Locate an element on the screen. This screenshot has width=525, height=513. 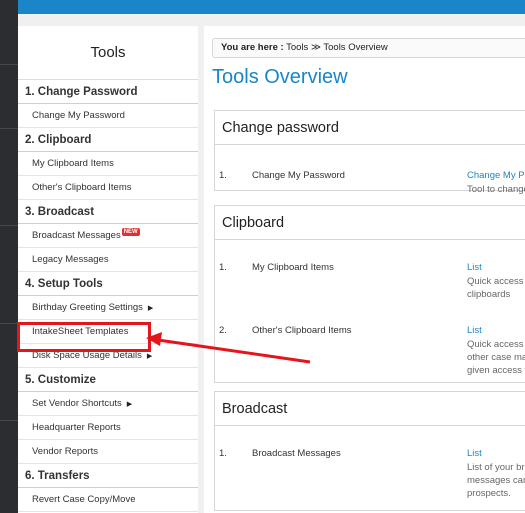
sidebar-item: Set Vendor Shortcuts ▶ is located at coordinates (108, 404).